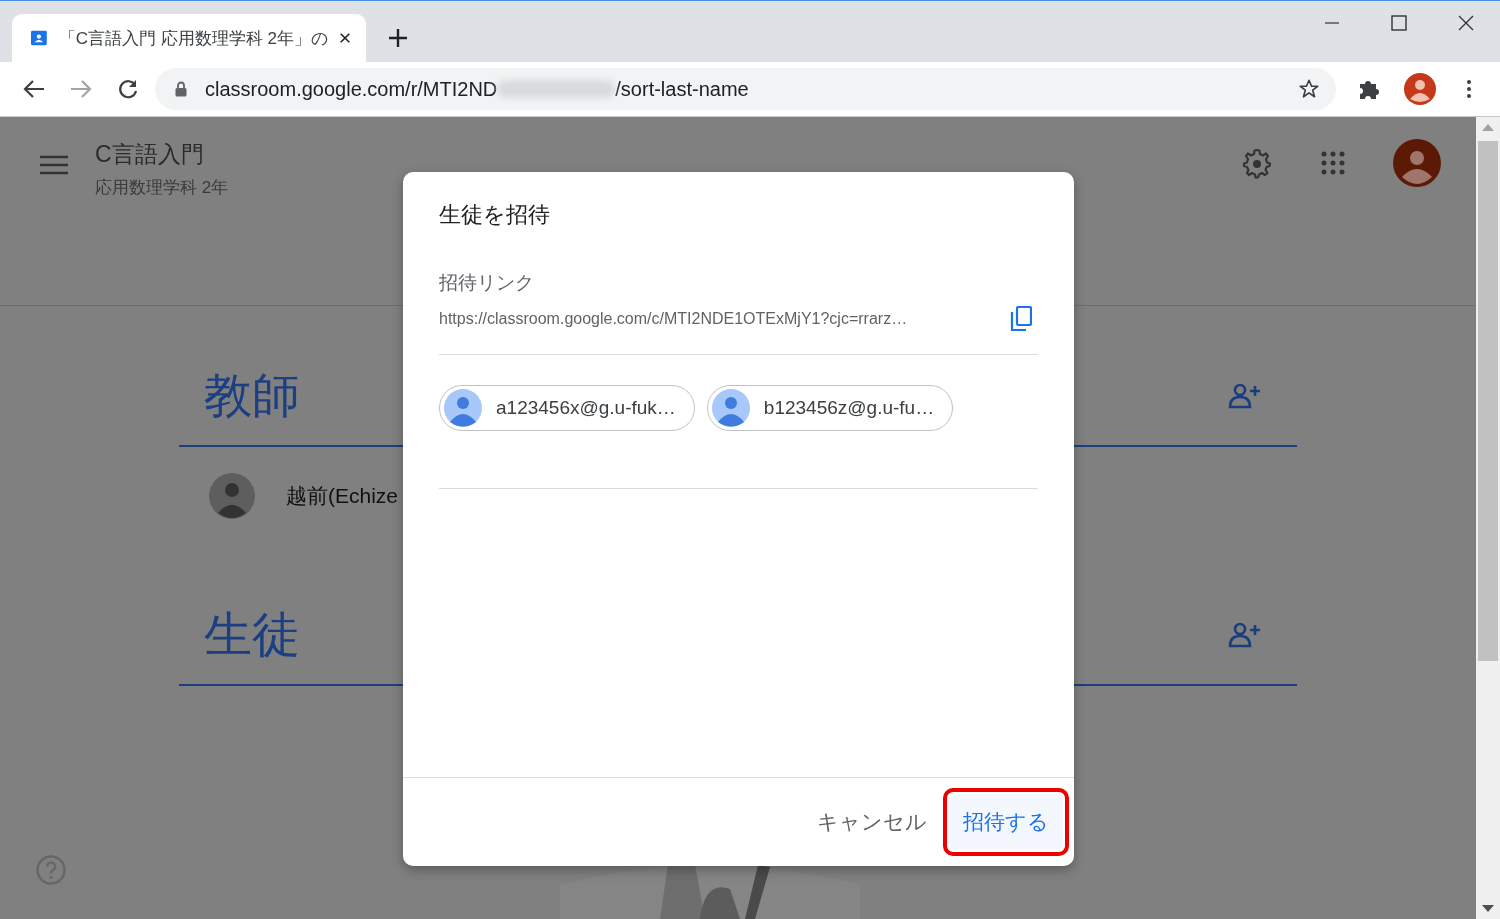 The height and width of the screenshot is (919, 1500). What do you see at coordinates (1309, 89) in the screenshot?
I see `star-icon` at bounding box center [1309, 89].